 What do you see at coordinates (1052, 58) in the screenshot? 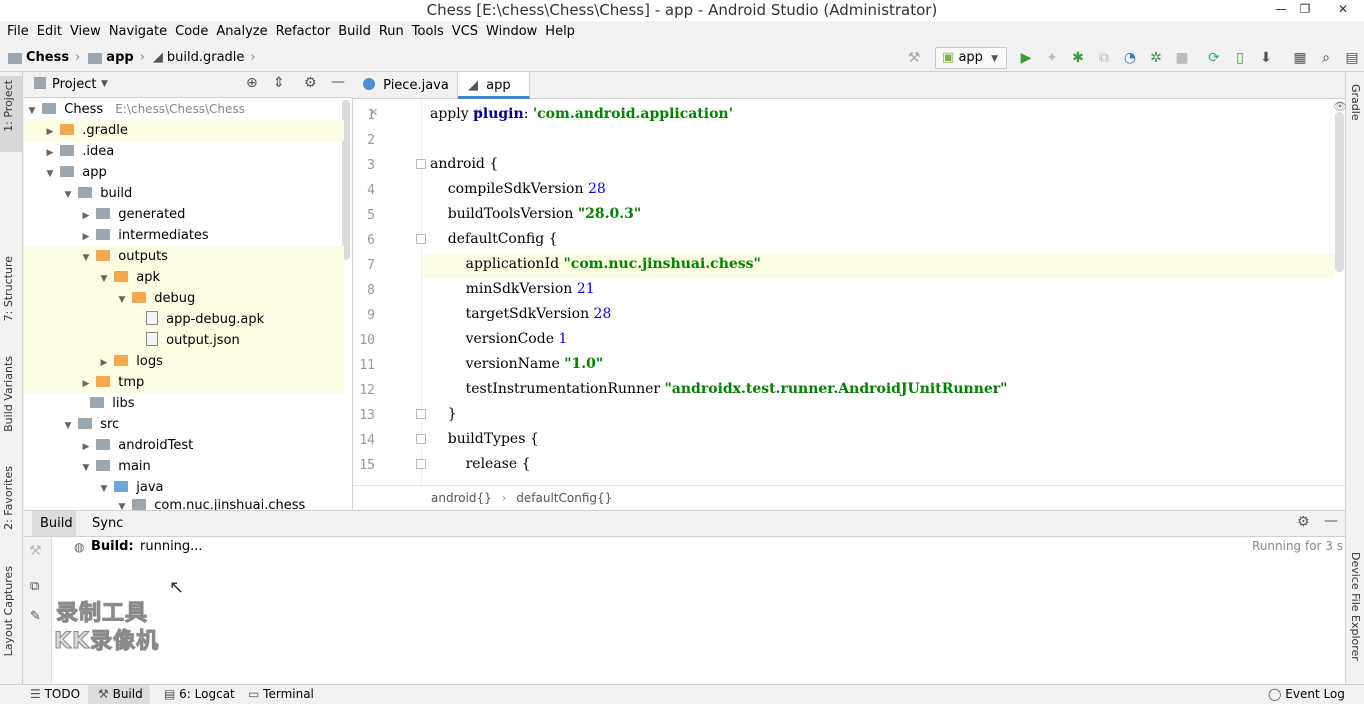
I see `apply-changes-icon: ✦` at bounding box center [1052, 58].